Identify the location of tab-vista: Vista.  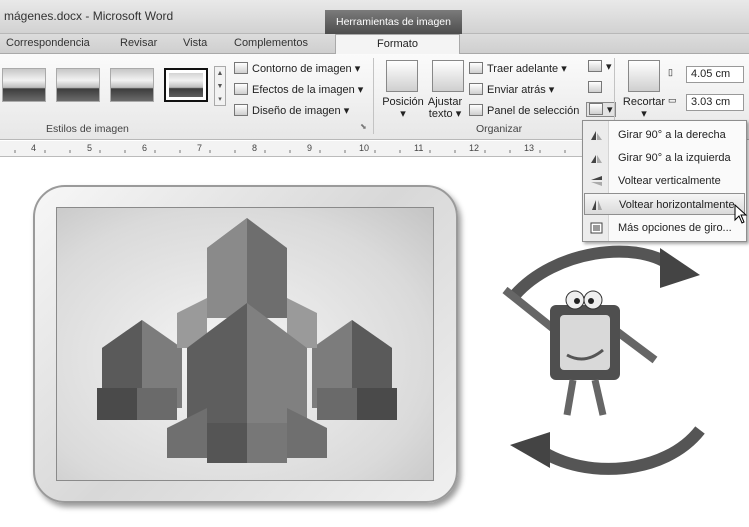
(195, 43).